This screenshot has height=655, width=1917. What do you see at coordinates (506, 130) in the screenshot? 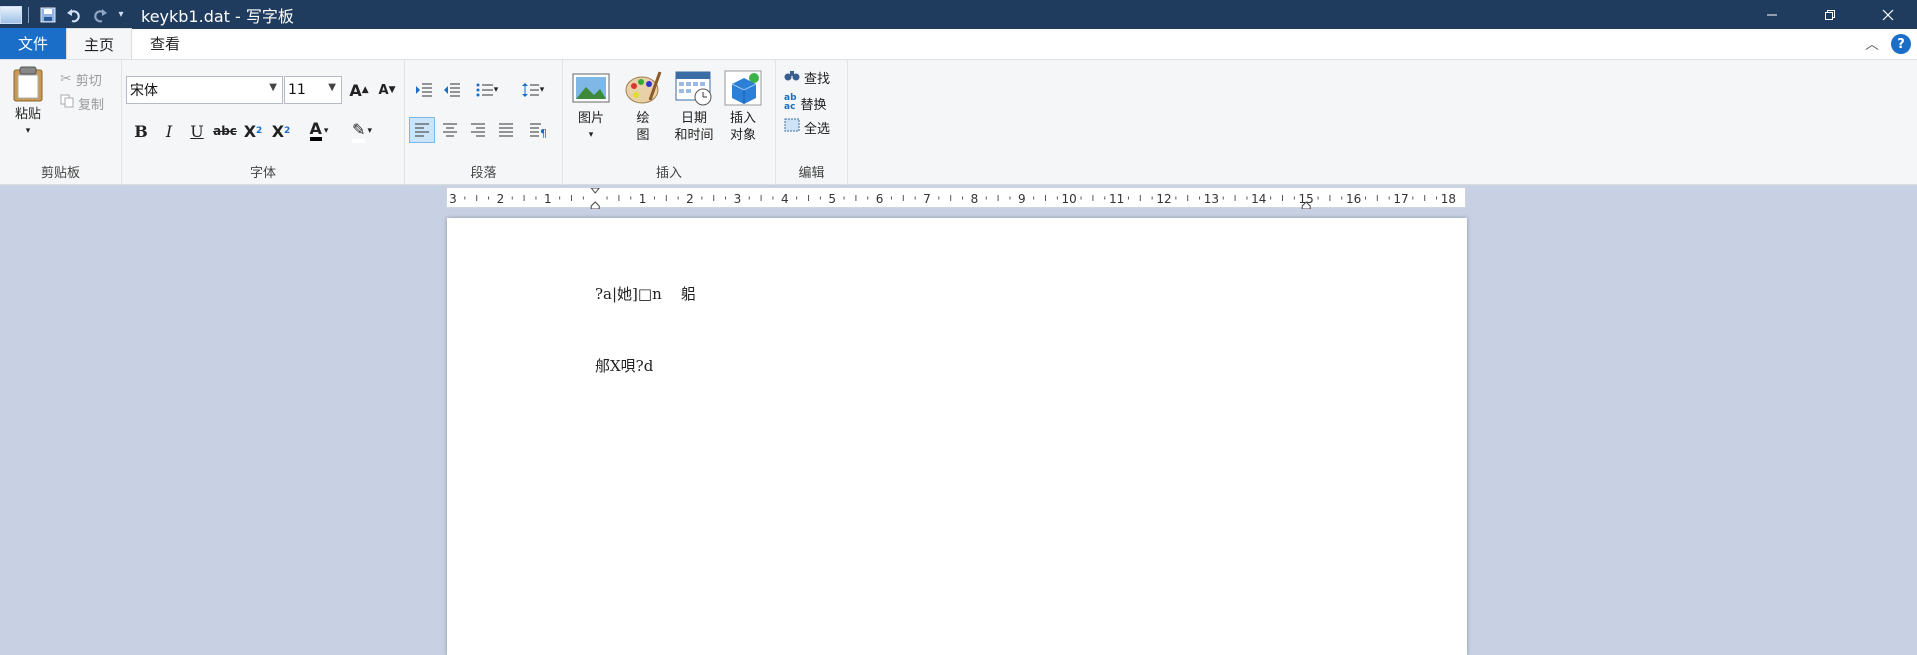
I see `justify-icon` at bounding box center [506, 130].